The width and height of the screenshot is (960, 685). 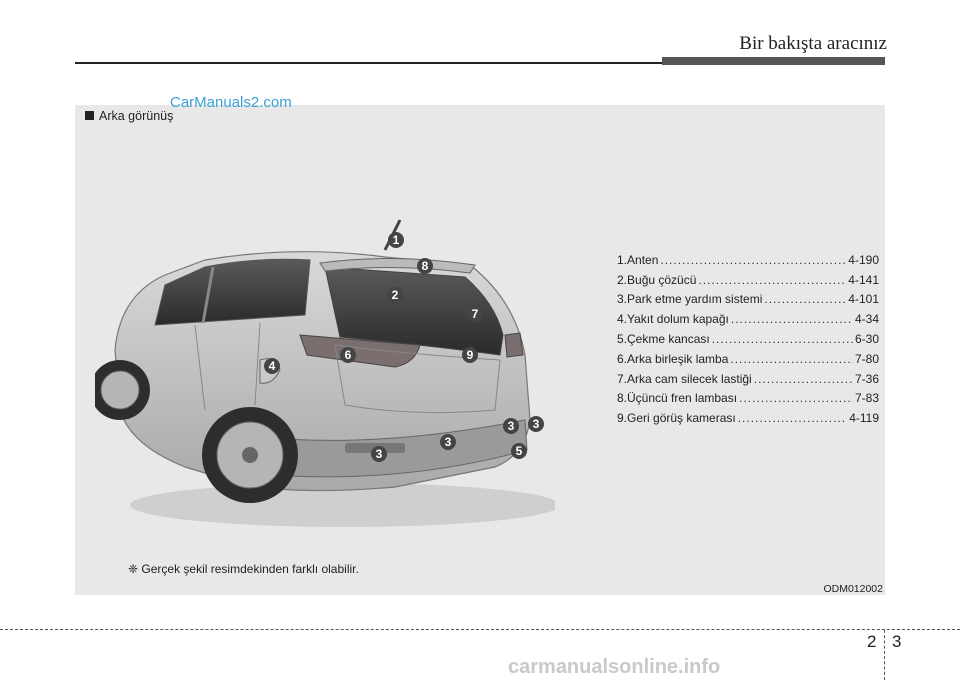 I want to click on footer-rule, so click(x=480, y=629).